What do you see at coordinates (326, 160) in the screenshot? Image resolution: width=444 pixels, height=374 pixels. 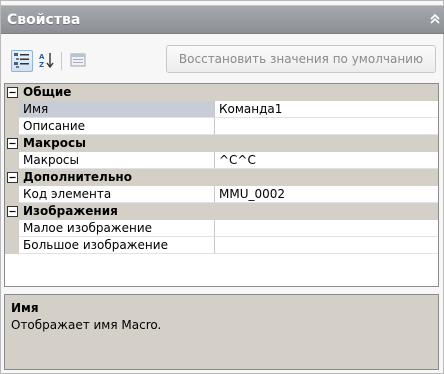 I see `property-value: ^C^C` at bounding box center [326, 160].